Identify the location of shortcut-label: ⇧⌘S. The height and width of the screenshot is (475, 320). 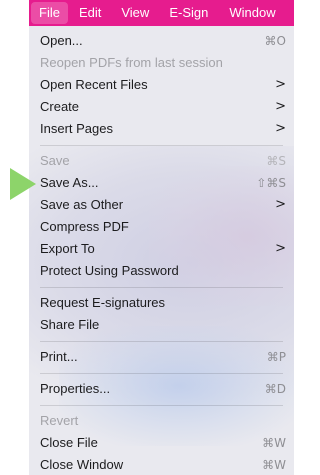
(271, 183).